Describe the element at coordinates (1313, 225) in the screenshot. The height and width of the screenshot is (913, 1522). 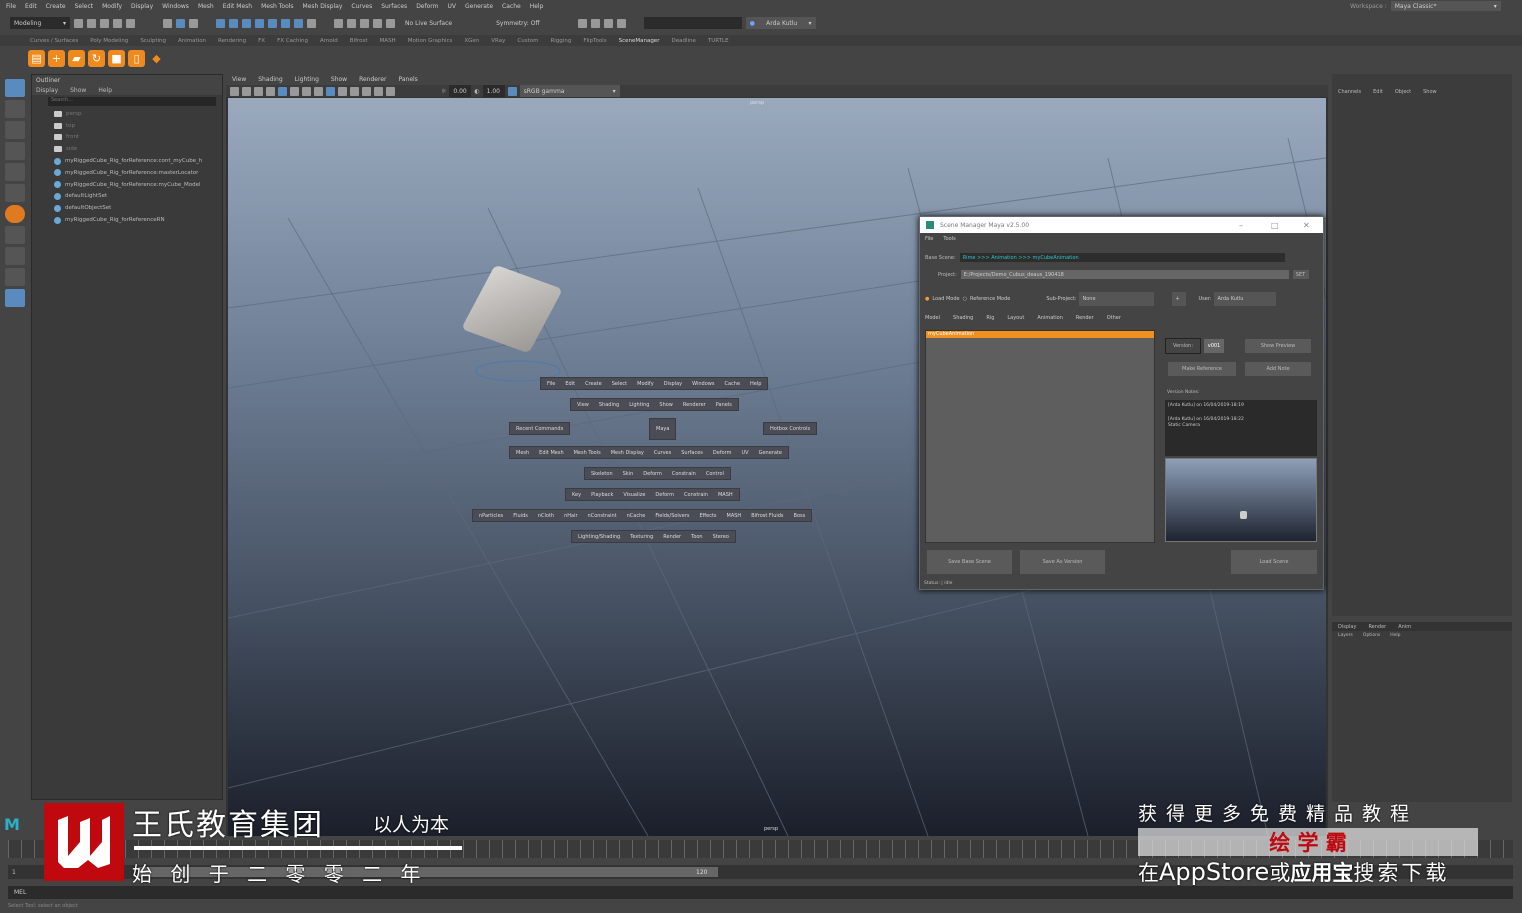
I see `close-icon: ✕` at that location.